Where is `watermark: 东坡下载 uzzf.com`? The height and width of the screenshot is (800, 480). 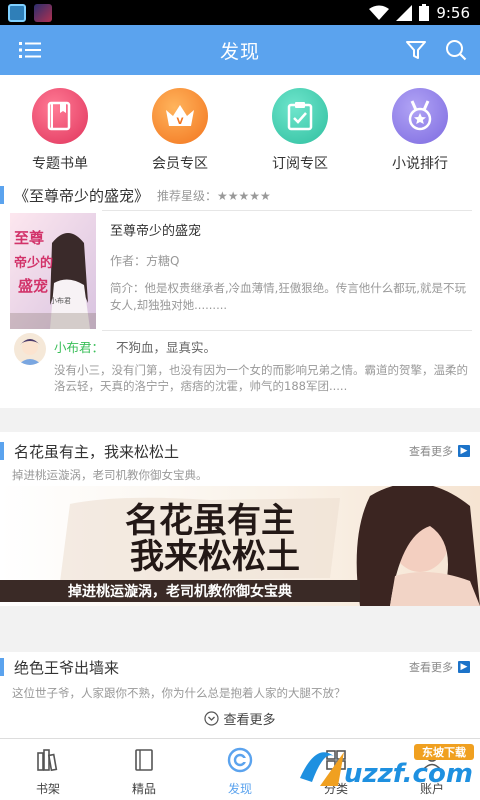
watermark: 东坡下载 uzzf.com is located at coordinates (388, 764).